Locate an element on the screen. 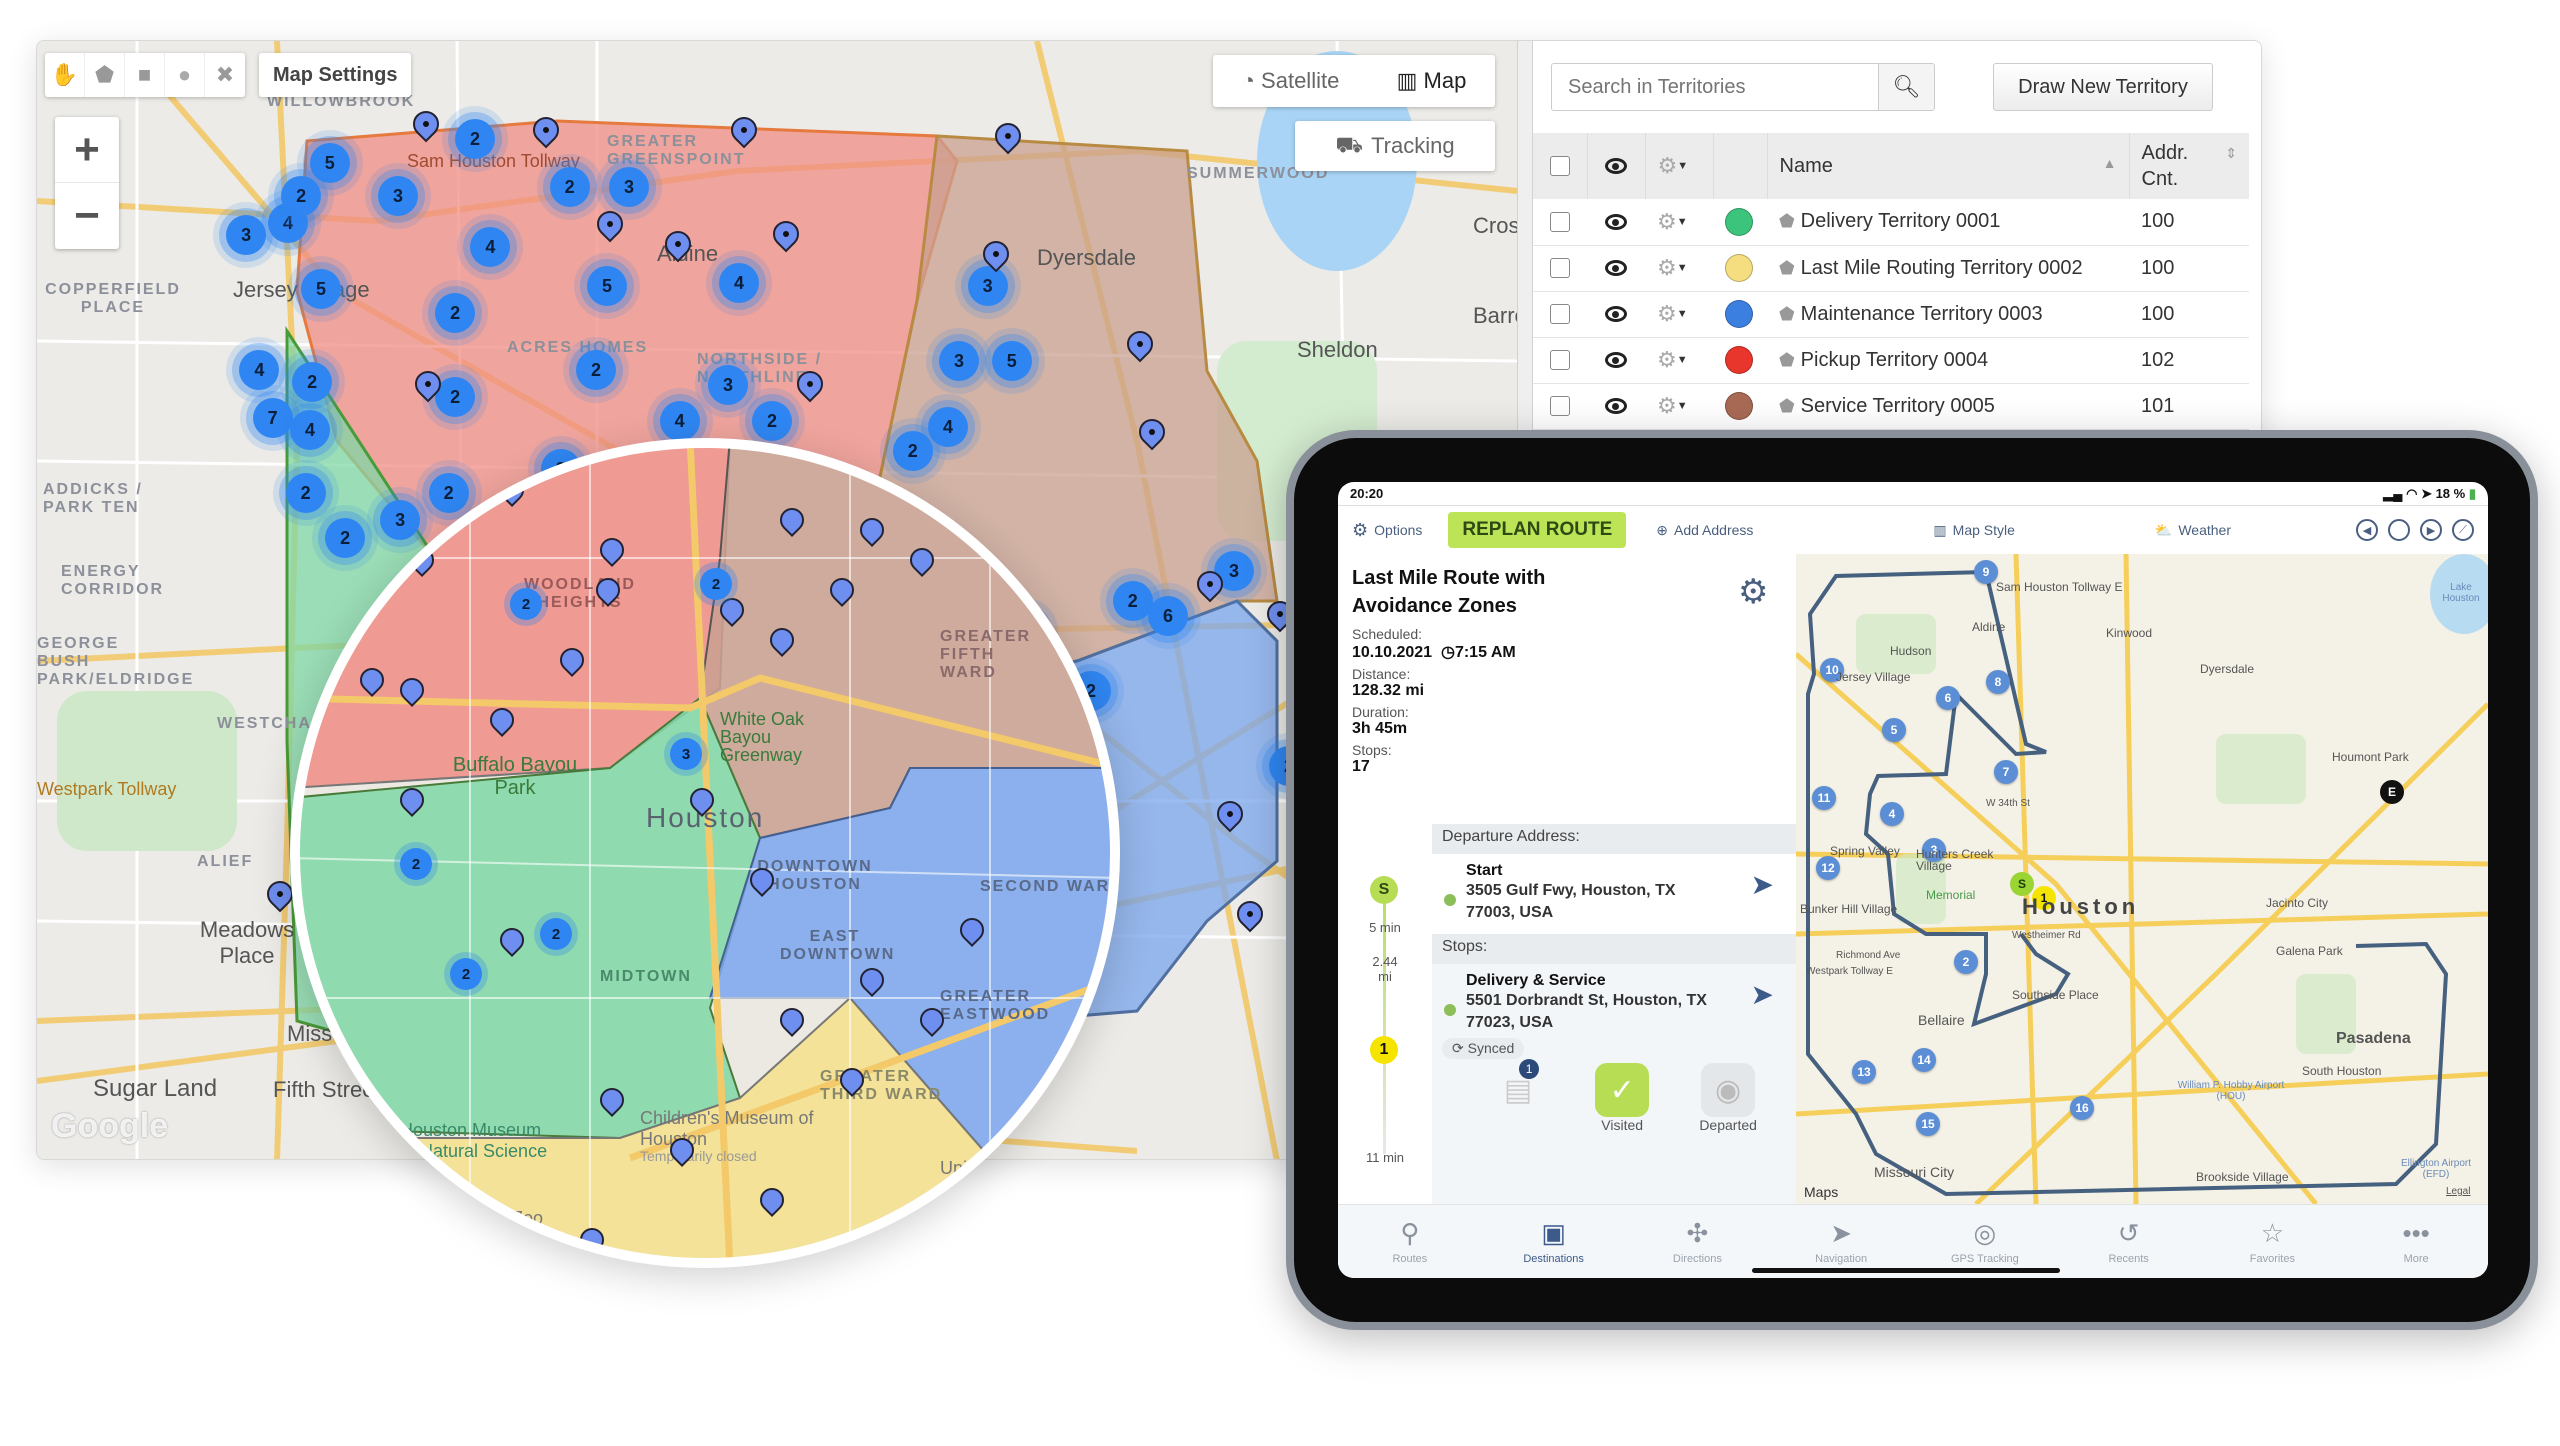 This screenshot has width=2560, height=1446. route-stop-pin: 14 is located at coordinates (1924, 1060).